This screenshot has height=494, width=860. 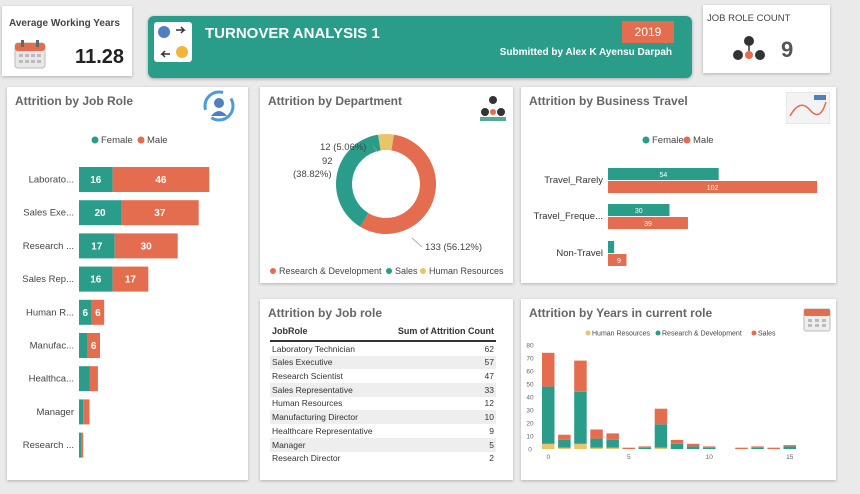 What do you see at coordinates (325, 313) in the screenshot?
I see `job-role-table-title: Attrition by Job role` at bounding box center [325, 313].